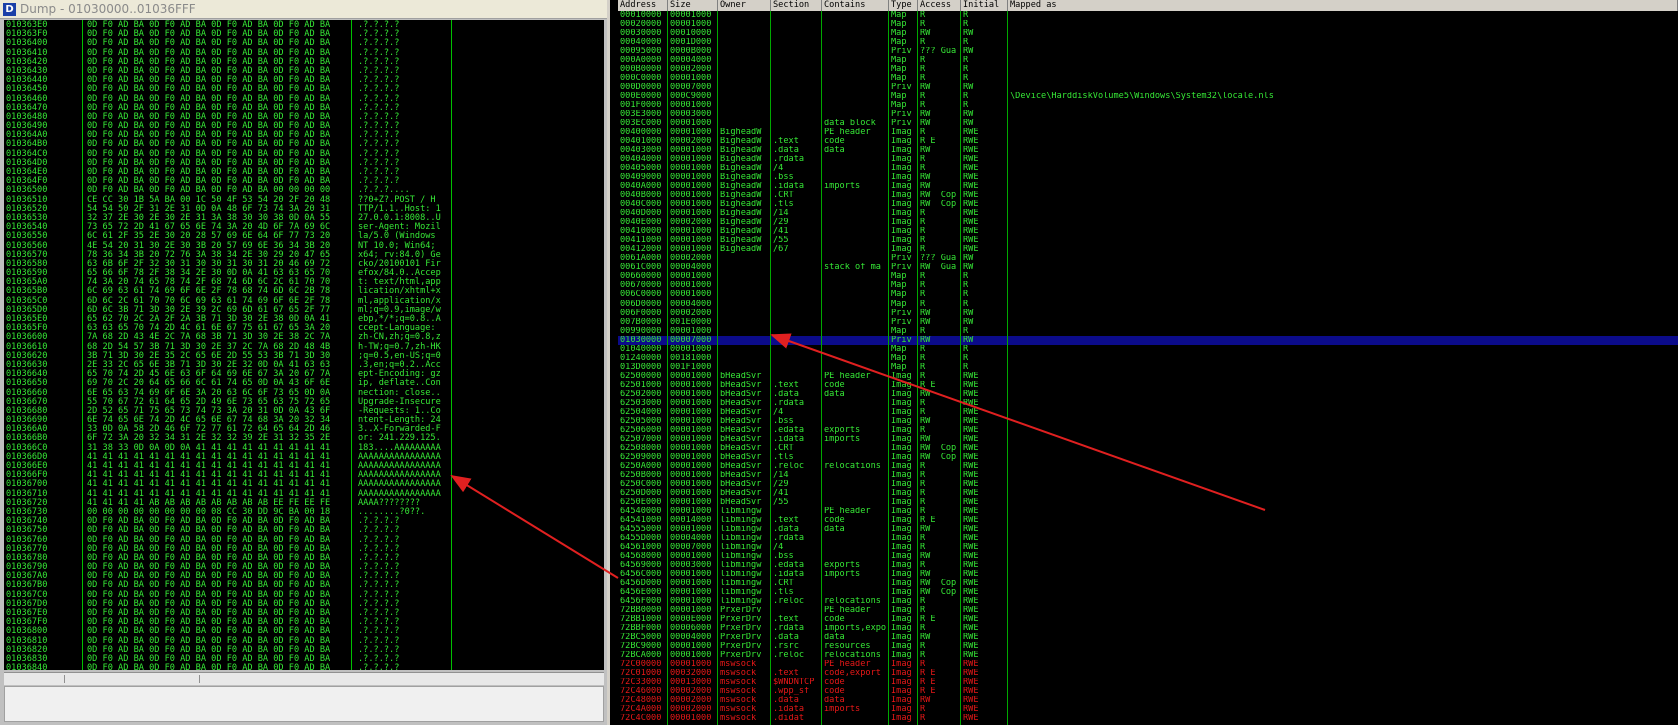  What do you see at coordinates (1148, 403) in the screenshot?
I see `memory-map-row: 62503000 00001000 bHeadSvr .rdata Imag R RWE` at bounding box center [1148, 403].